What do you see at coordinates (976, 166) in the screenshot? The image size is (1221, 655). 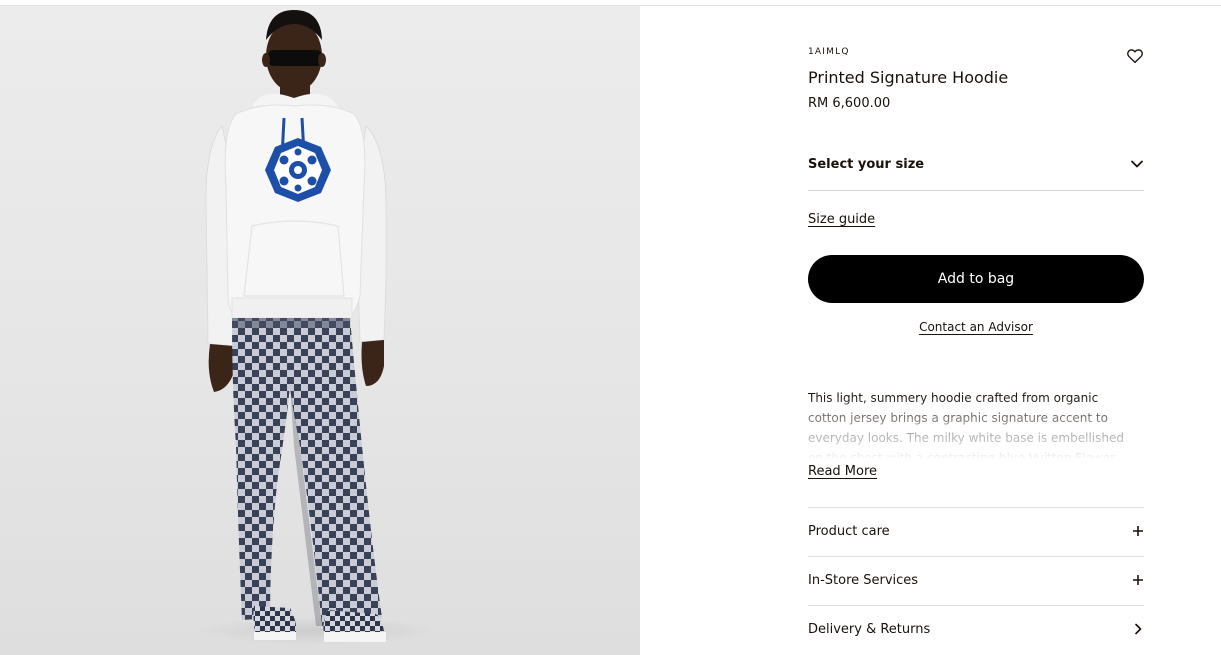 I see `size-select-dropdown: Select your size` at bounding box center [976, 166].